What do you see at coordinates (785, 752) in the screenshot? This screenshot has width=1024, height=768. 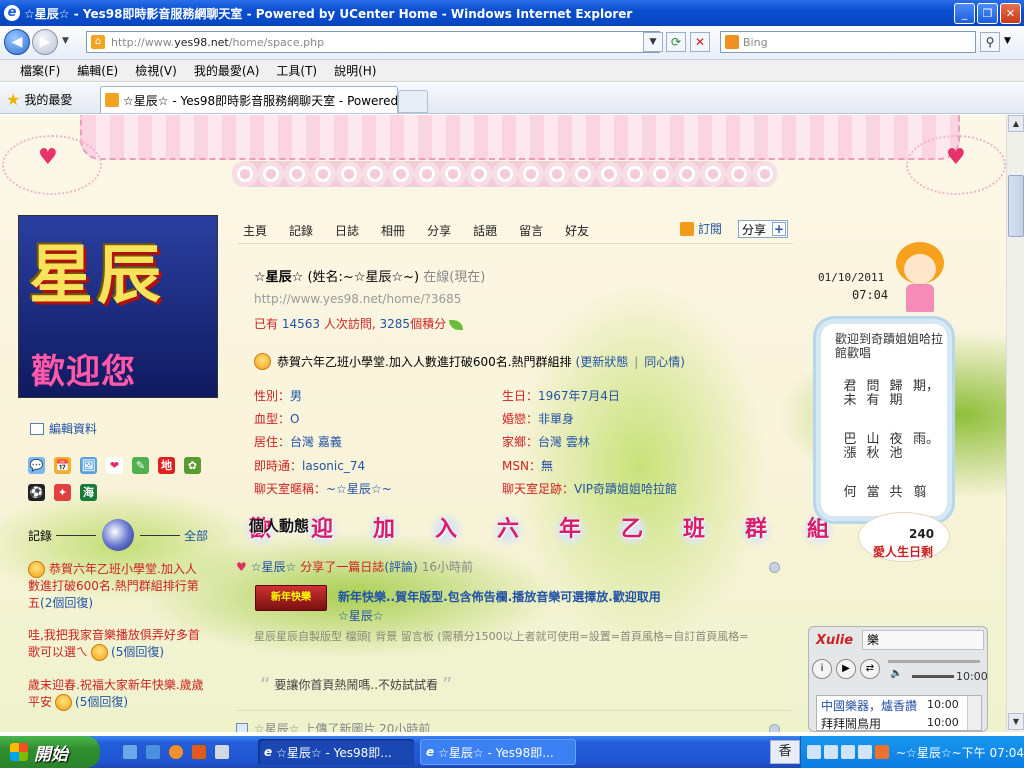 I see `ime-indicator: 香` at bounding box center [785, 752].